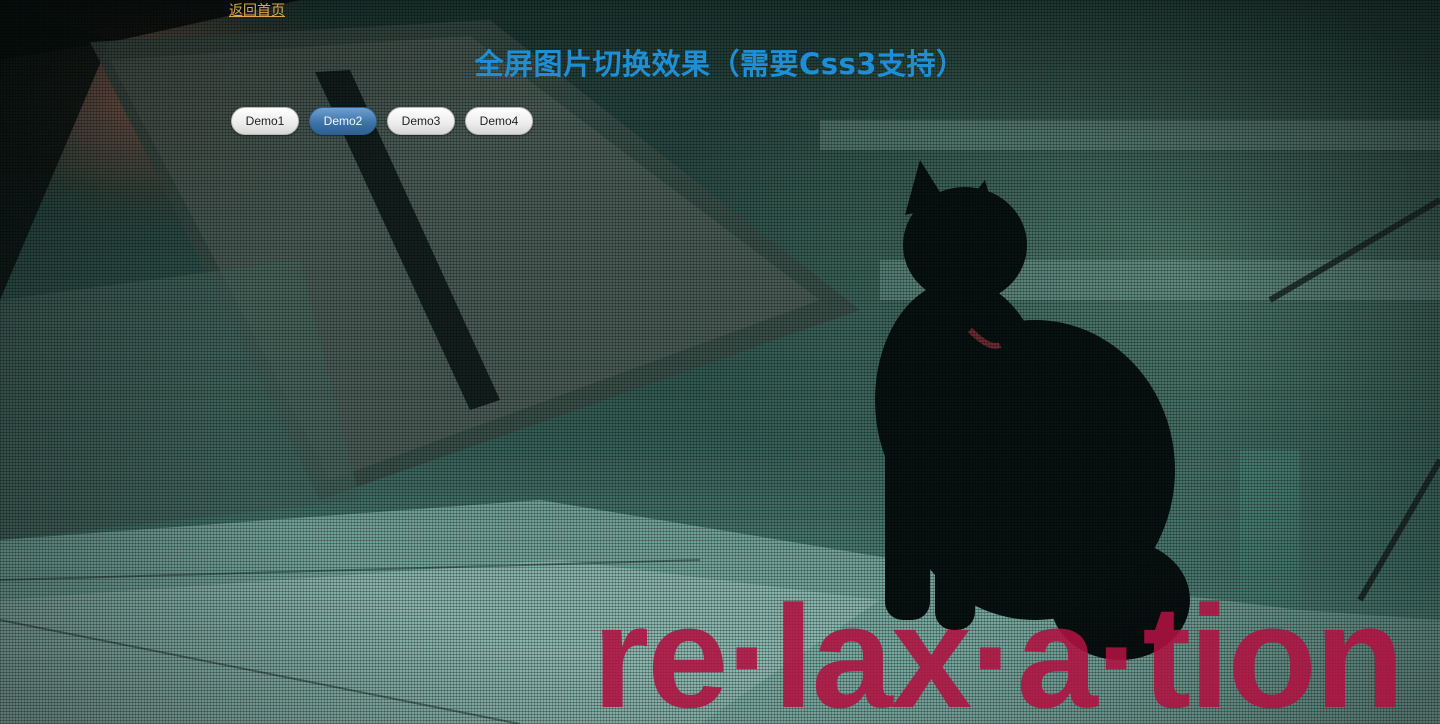 This screenshot has width=1440, height=724. What do you see at coordinates (343, 121) in the screenshot?
I see `demo2-button: Demo2` at bounding box center [343, 121].